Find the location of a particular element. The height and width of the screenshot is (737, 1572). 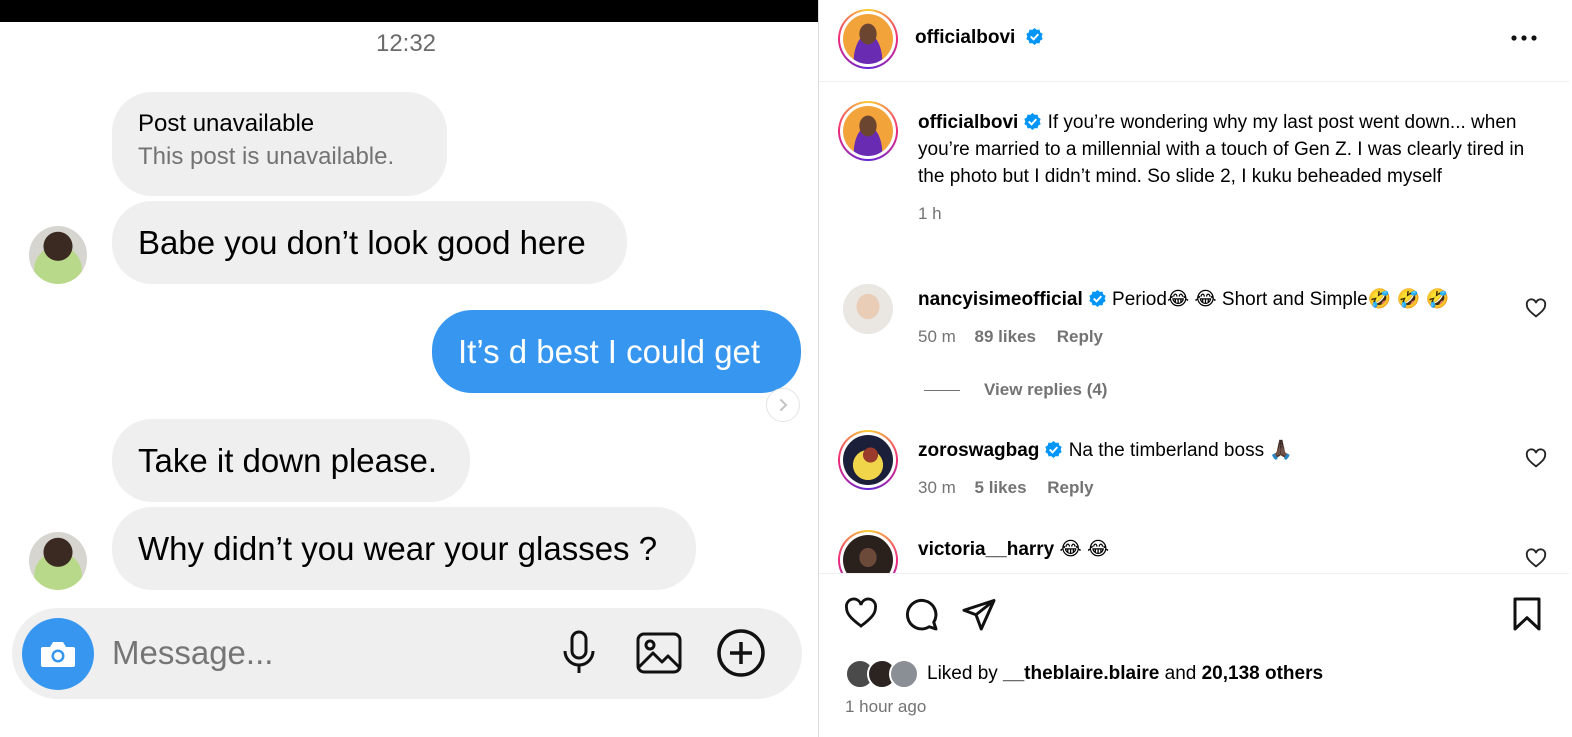

comment: victoria__harry 😂 😂 is located at coordinates (1218, 549).